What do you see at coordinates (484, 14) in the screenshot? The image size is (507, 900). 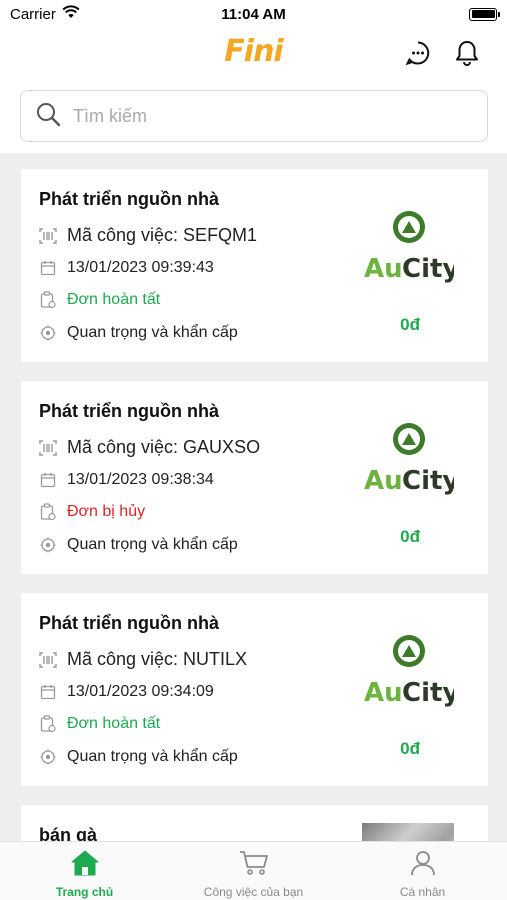 I see `battery-icon` at bounding box center [484, 14].